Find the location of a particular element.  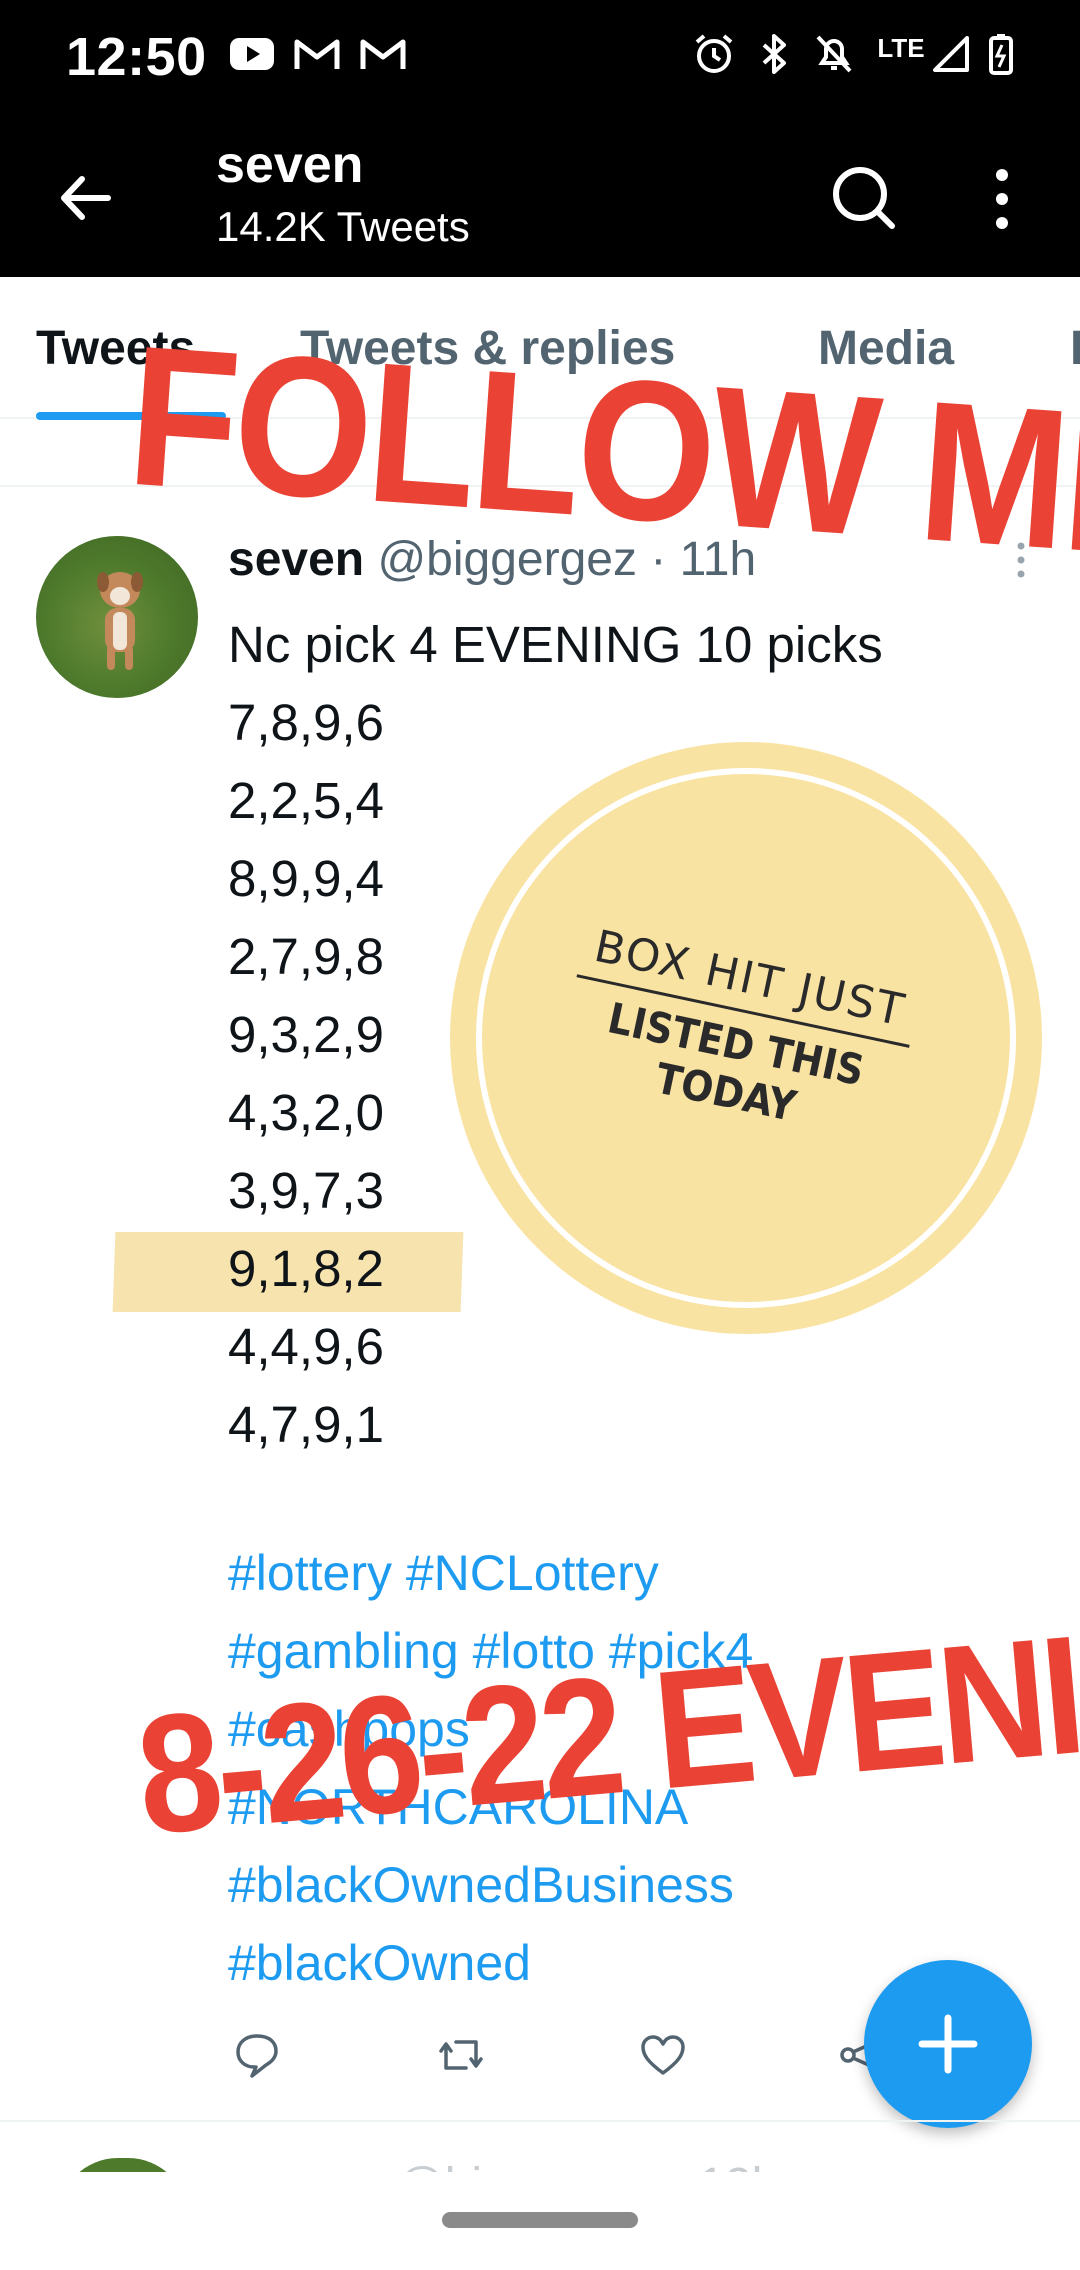

status-bar: 12:50 LTE is located at coordinates (540, 57).